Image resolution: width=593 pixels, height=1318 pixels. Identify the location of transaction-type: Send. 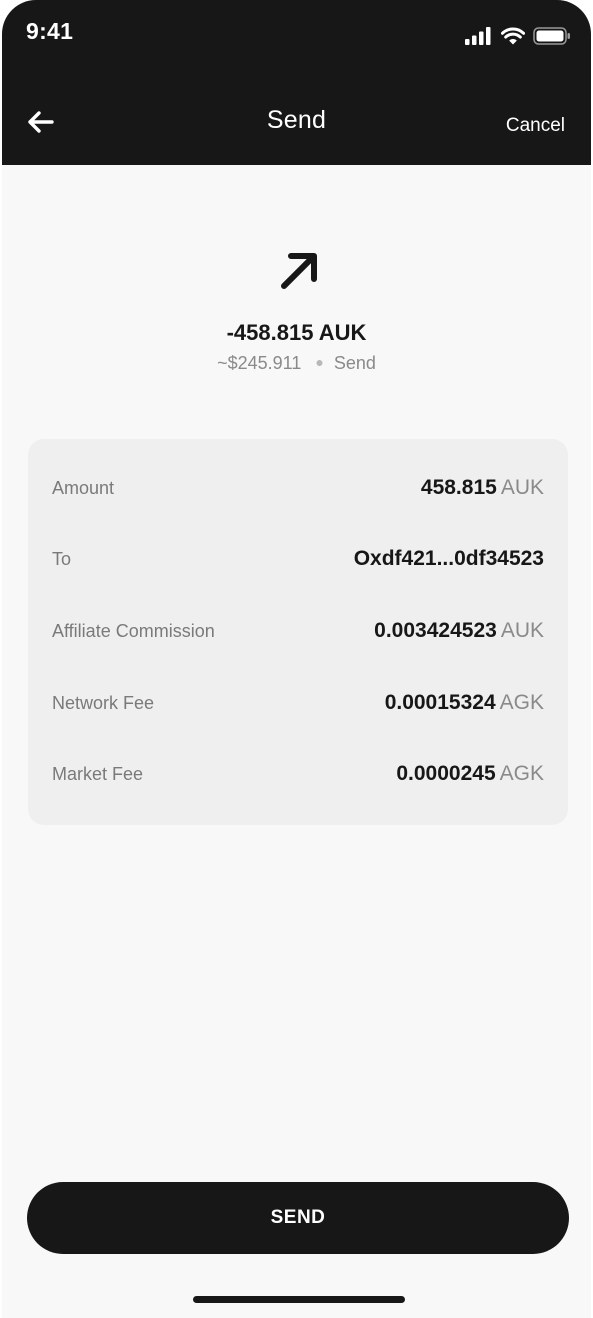
(354, 363).